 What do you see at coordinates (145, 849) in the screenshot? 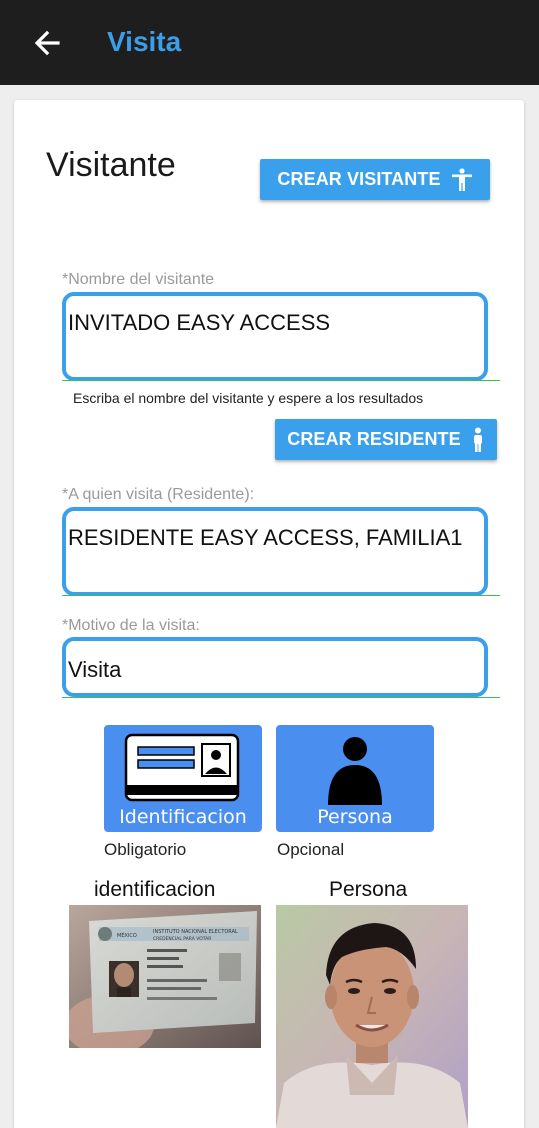
I see `identificacion-required-note: Obligatorio` at bounding box center [145, 849].